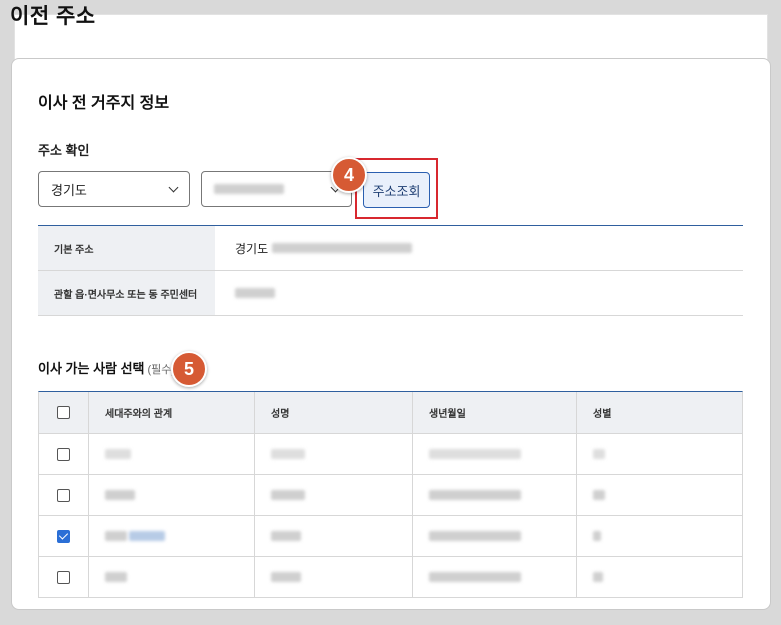  What do you see at coordinates (64, 150) in the screenshot?
I see `address-check-label: 주소 확인` at bounding box center [64, 150].